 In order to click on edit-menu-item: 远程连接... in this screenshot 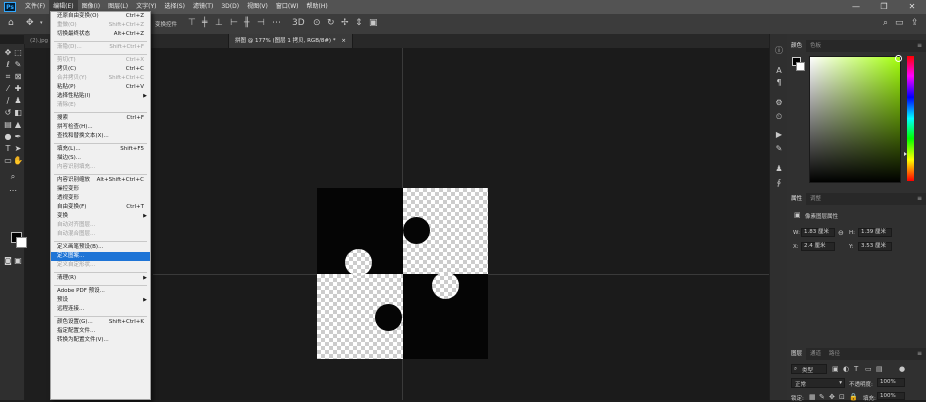, I will do `click(100, 309)`.